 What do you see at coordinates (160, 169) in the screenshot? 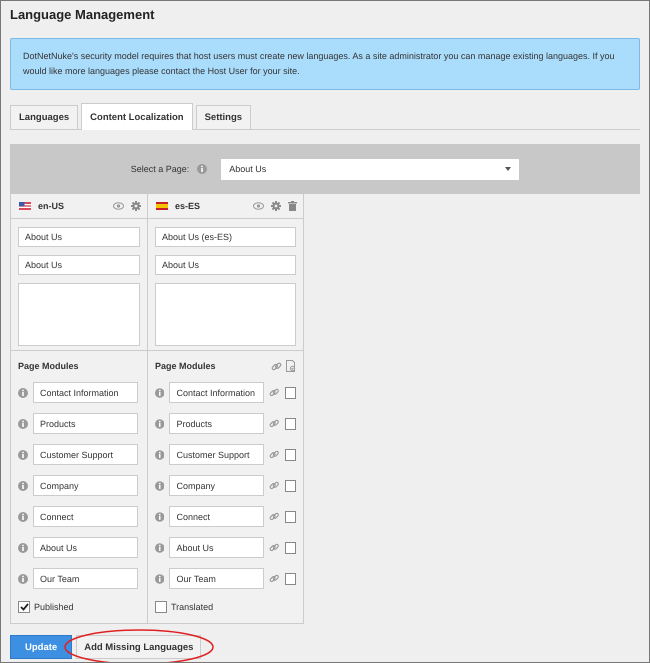
I see `field-label: Select a Page:` at bounding box center [160, 169].